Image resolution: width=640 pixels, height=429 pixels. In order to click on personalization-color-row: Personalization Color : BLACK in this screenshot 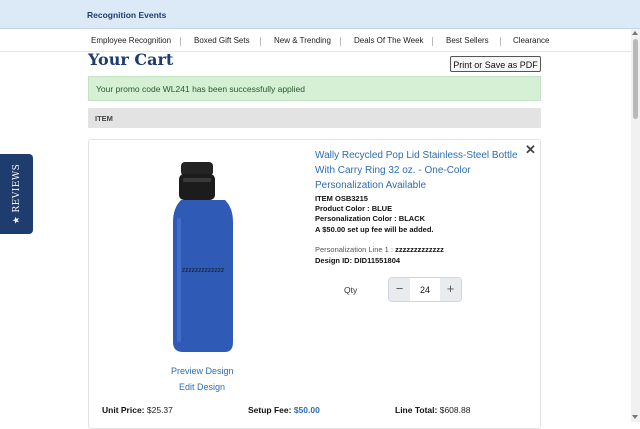, I will do `click(370, 218)`.